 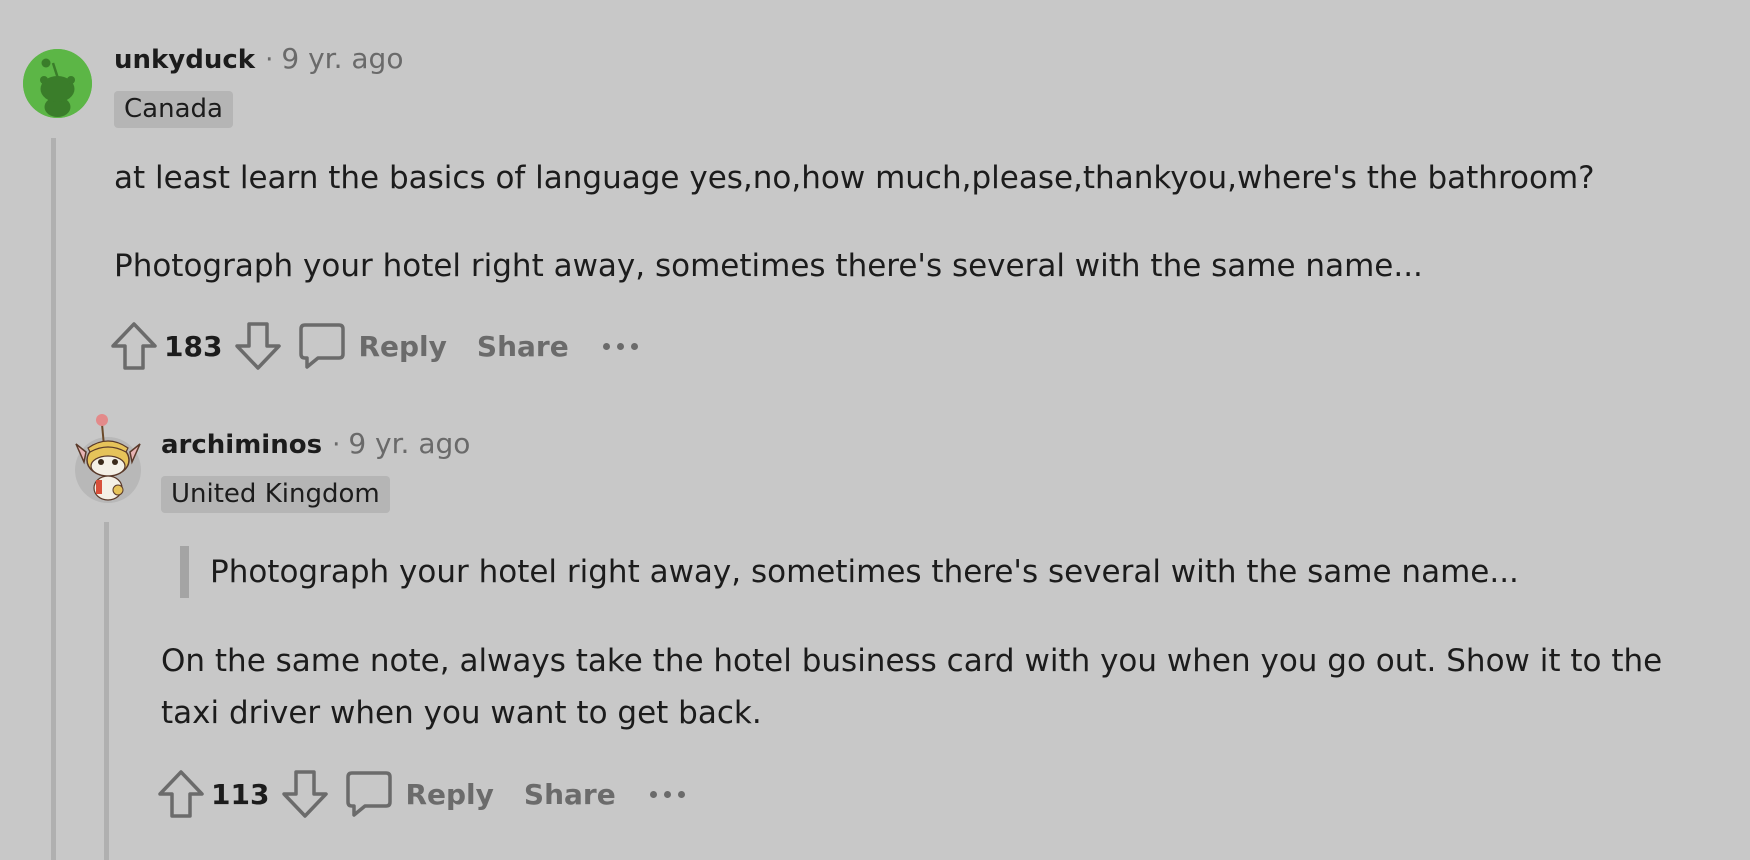 I want to click on blockquote-bar, so click(x=184, y=572).